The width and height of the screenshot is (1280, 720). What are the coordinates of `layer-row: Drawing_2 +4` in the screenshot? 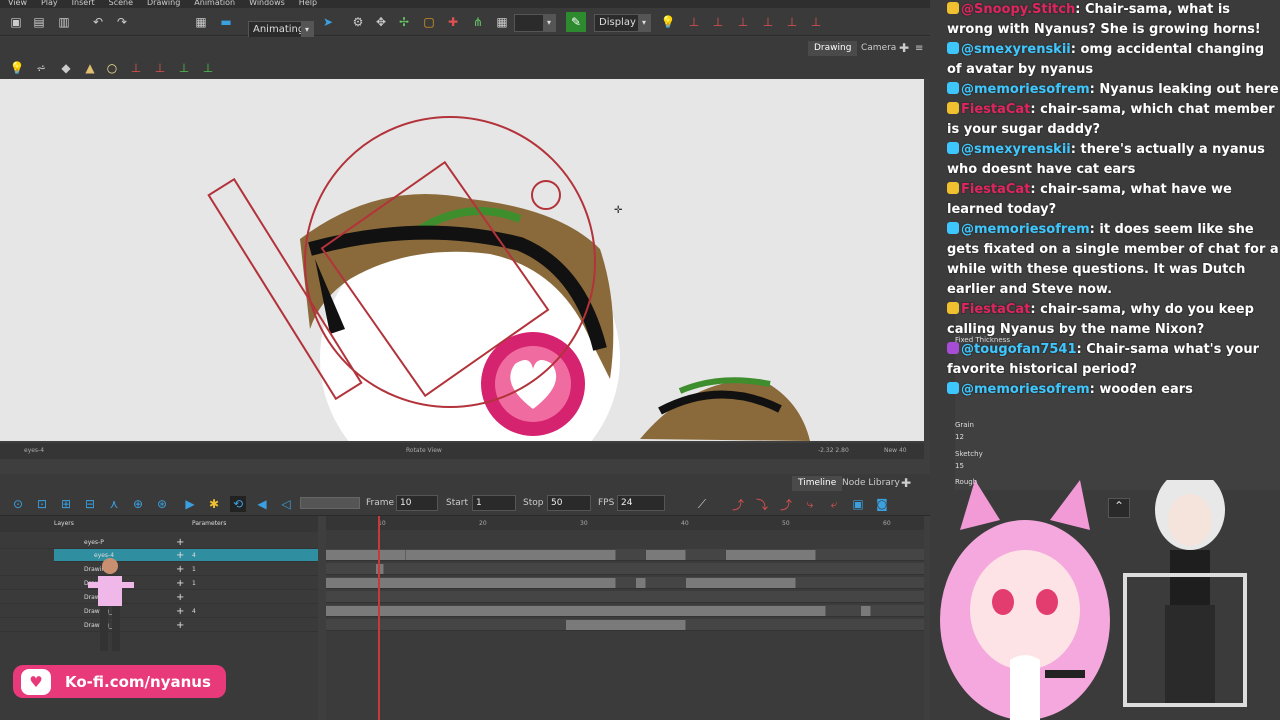 It's located at (159, 611).